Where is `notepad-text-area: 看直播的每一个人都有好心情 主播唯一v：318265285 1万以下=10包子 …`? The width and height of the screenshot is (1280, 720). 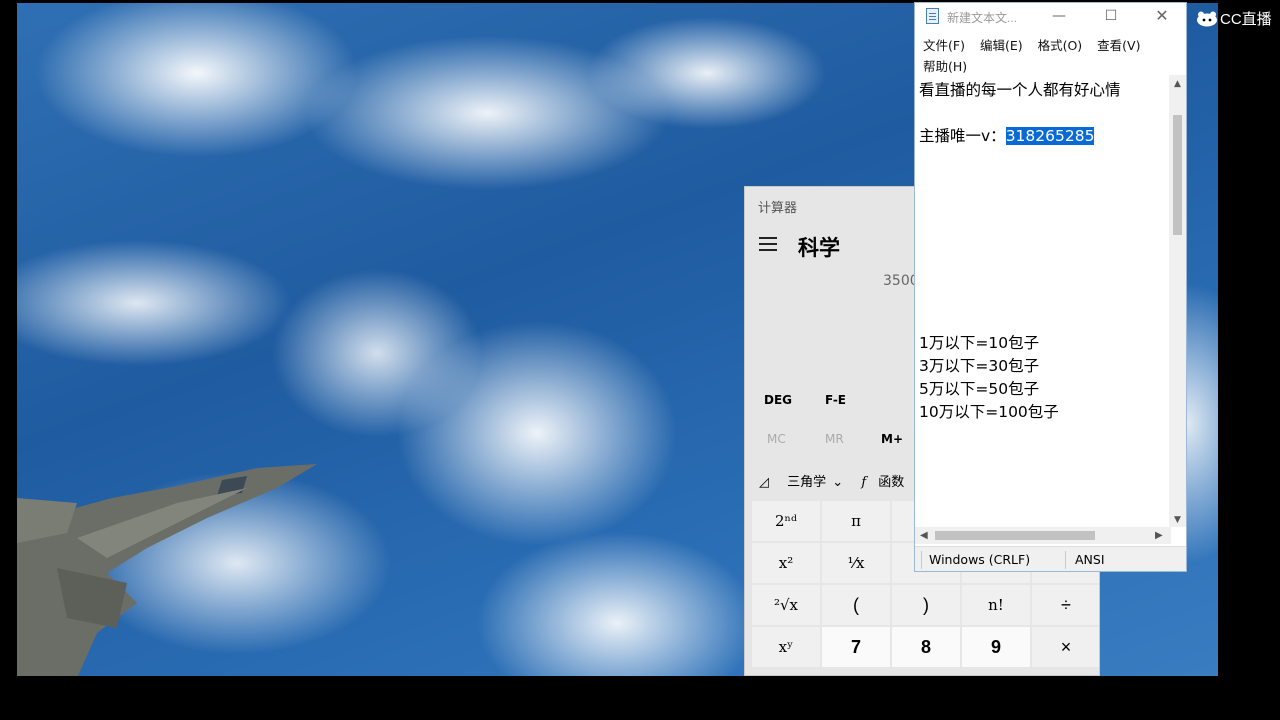 notepad-text-area: 看直播的每一个人都有好心情 主播唯一v：318265285 1万以下=10包子 … is located at coordinates (1043, 251).